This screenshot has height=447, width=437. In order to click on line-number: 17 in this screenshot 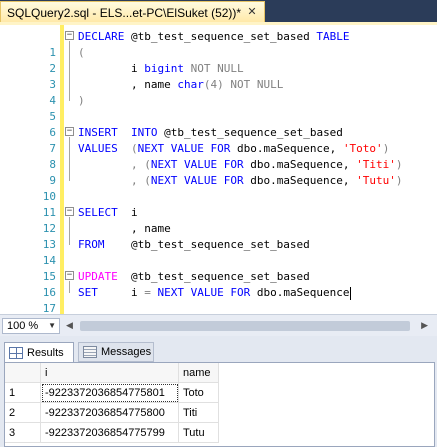, I will do `click(49, 308)`.